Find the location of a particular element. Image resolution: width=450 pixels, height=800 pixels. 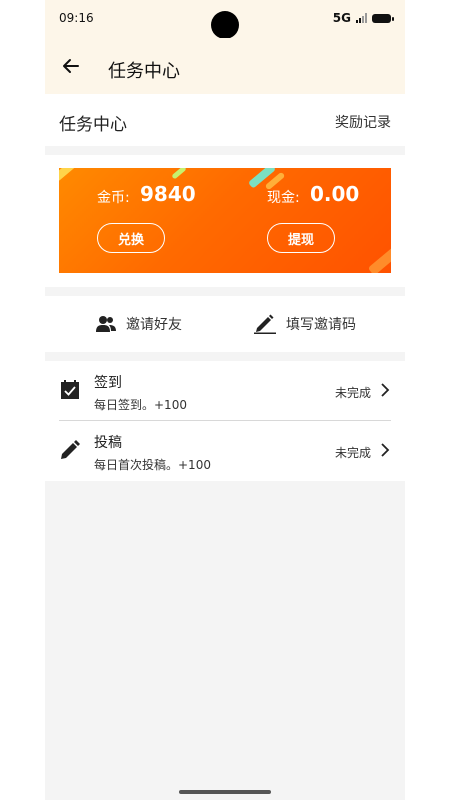

app-bar-title: 任务中心 is located at coordinates (144, 71).